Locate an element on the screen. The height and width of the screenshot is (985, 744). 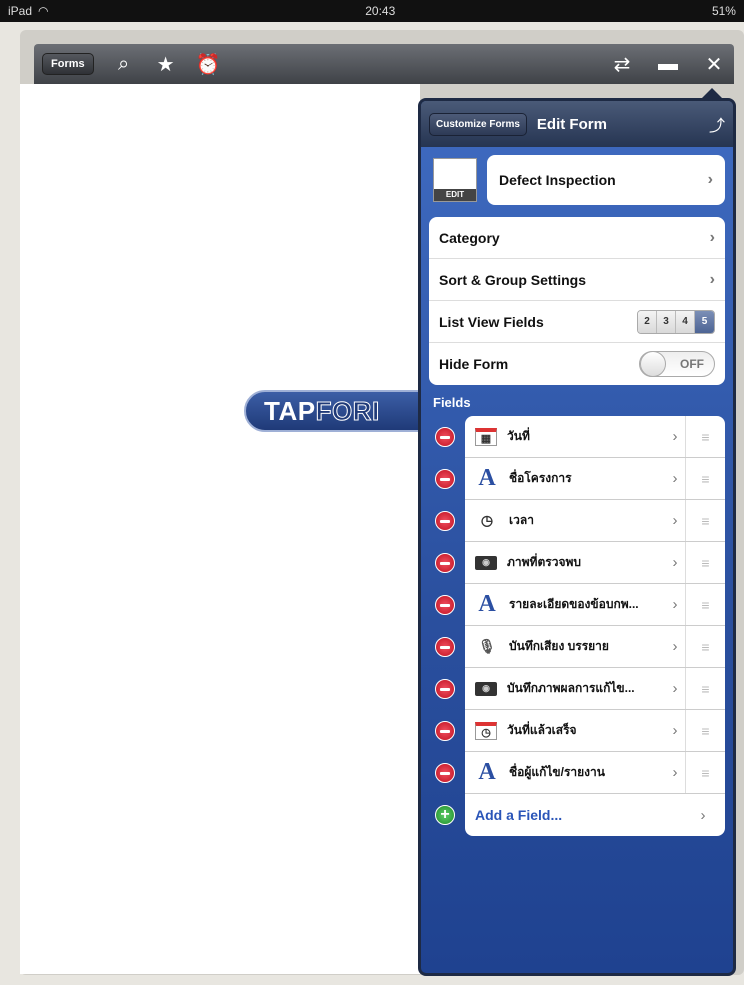
field-label: วันที่ is located at coordinates (518, 436).